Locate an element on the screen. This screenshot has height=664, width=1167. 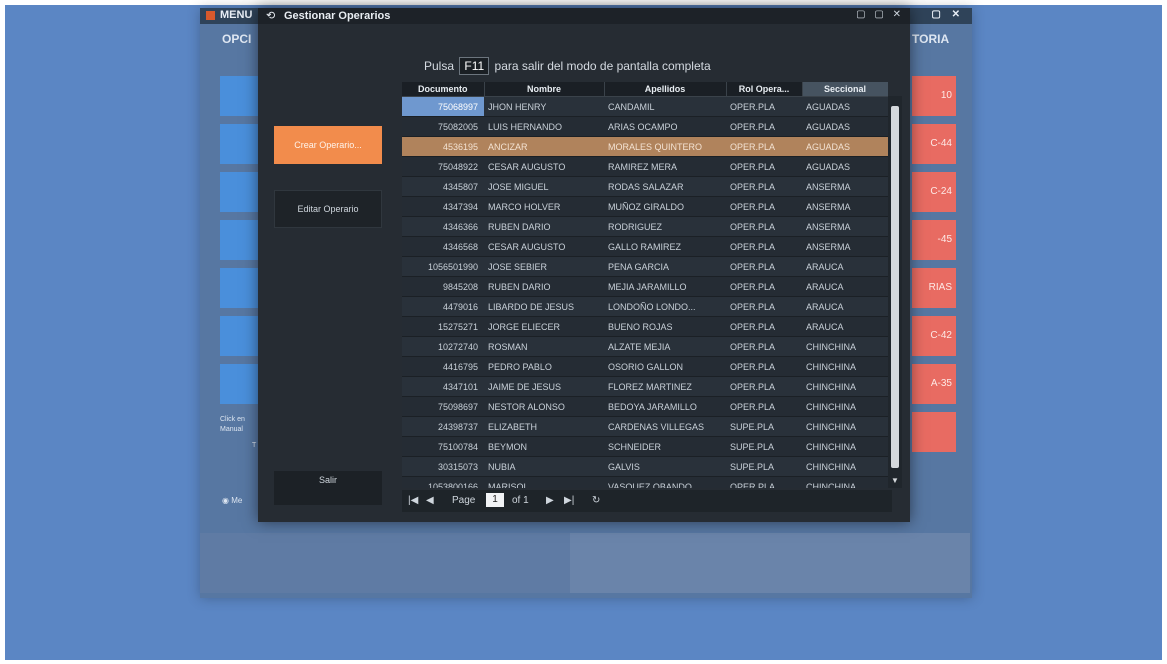
table-row: 30315073 NUBIA GALVIS SUPE.PLA CHINCHINA is located at coordinates (645, 466).